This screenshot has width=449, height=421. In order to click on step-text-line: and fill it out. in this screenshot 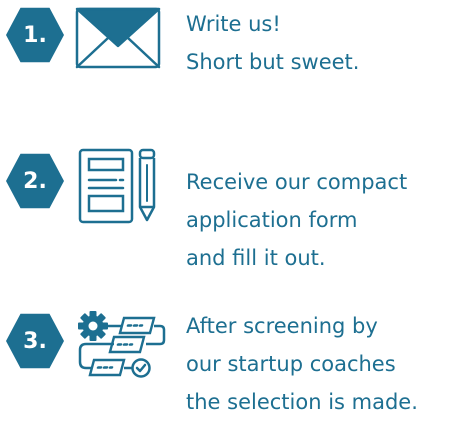, I will do `click(256, 258)`.